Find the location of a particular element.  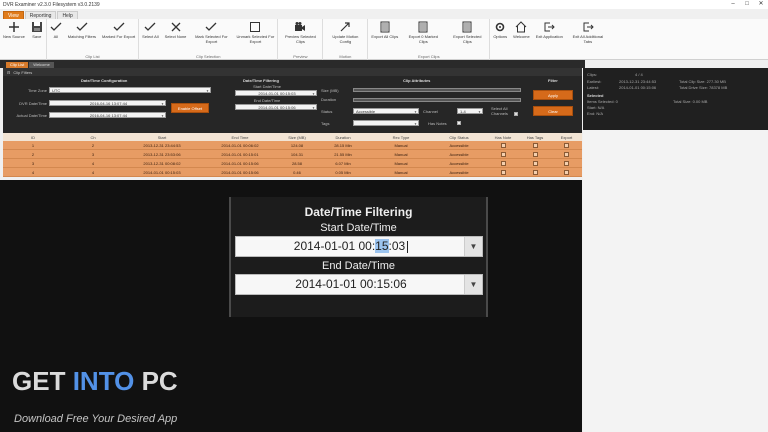

latest-label: Latest: is located at coordinates (593, 87).